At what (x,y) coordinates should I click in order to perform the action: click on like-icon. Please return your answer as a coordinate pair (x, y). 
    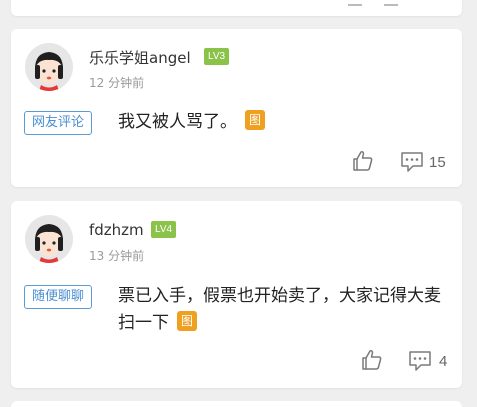
    Looking at the image, I should click on (355, 5).